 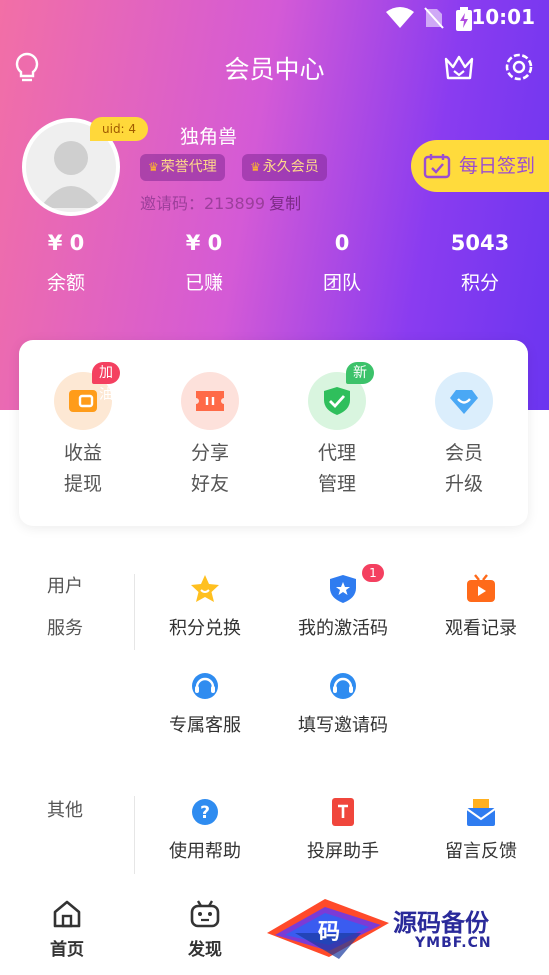 What do you see at coordinates (480, 607) in the screenshot?
I see `watch-history-button: 观看记录` at bounding box center [480, 607].